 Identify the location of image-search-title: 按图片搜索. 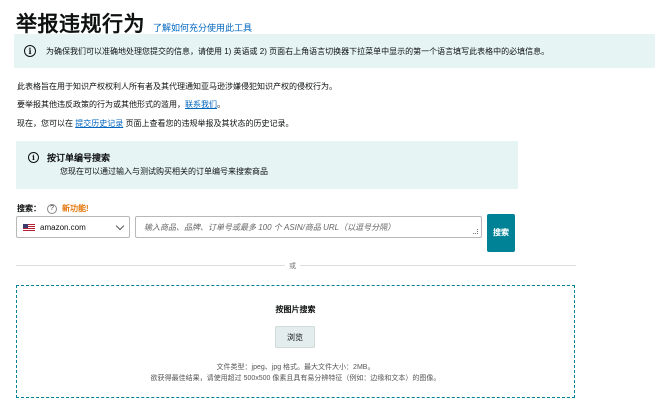
(295, 309).